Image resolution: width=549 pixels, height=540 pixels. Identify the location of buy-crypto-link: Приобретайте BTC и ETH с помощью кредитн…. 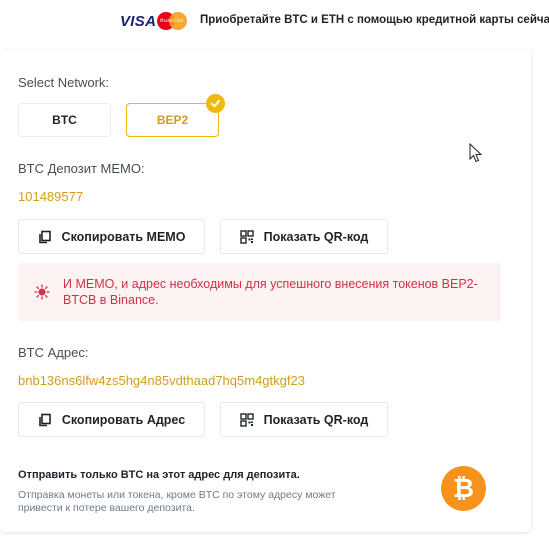
(374, 20).